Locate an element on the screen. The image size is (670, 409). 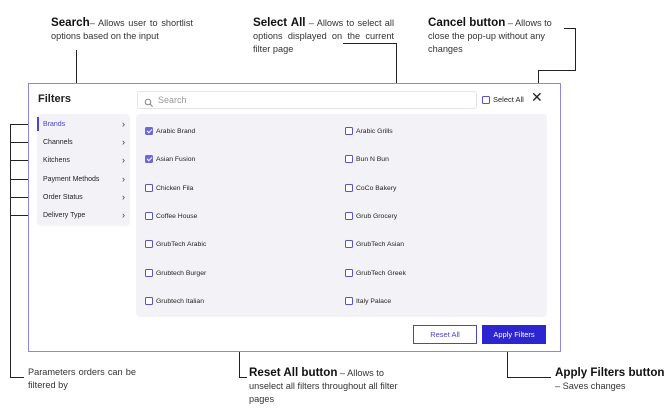
option-italy-palace: Italy Palace is located at coordinates (368, 301).